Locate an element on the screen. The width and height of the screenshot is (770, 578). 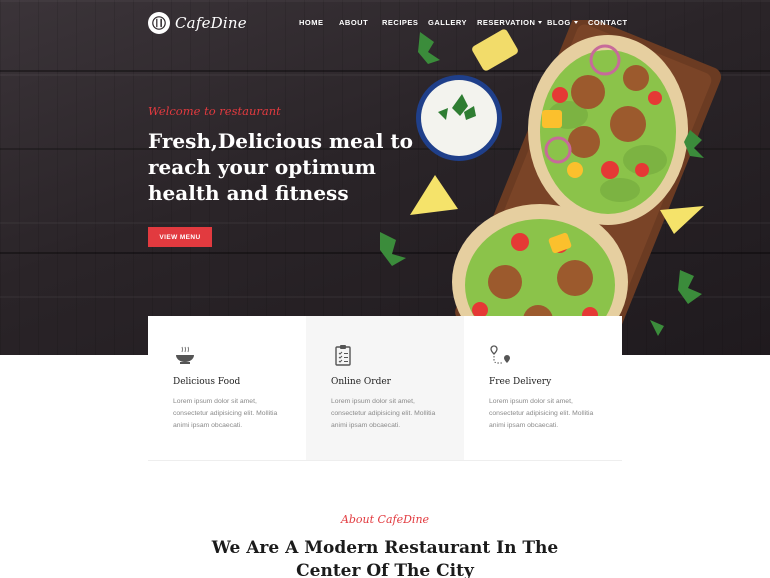
nav-item-home: HOME is located at coordinates (319, 22).